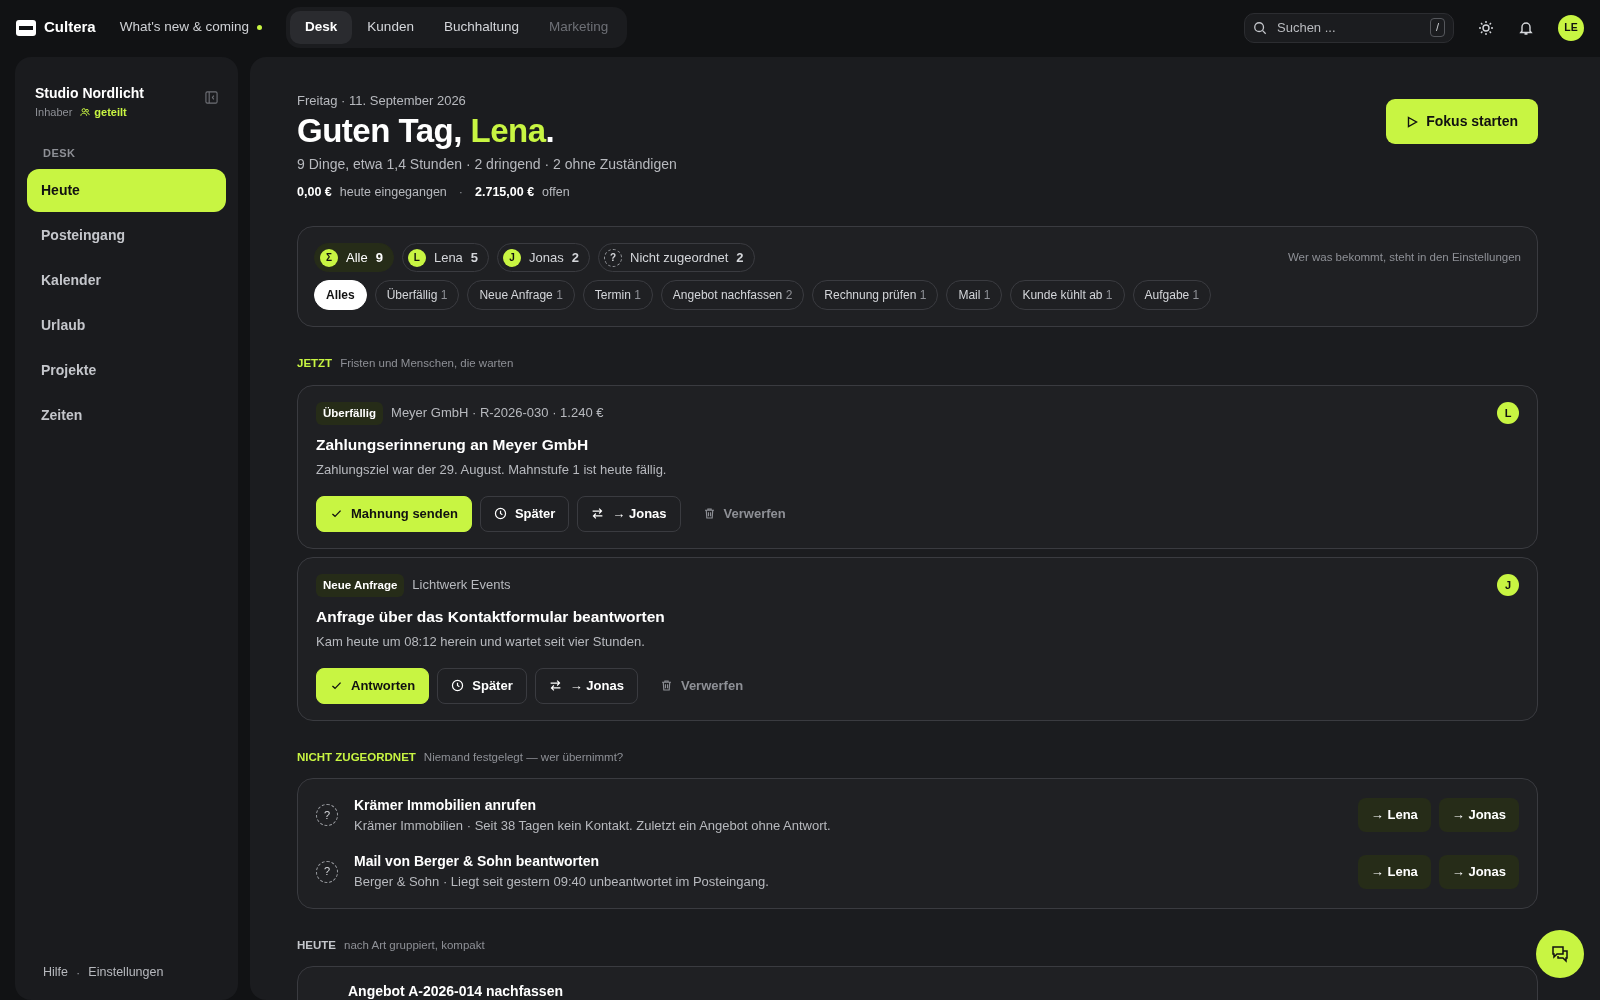  I want to click on sidebar-item: Heute, so click(126, 190).